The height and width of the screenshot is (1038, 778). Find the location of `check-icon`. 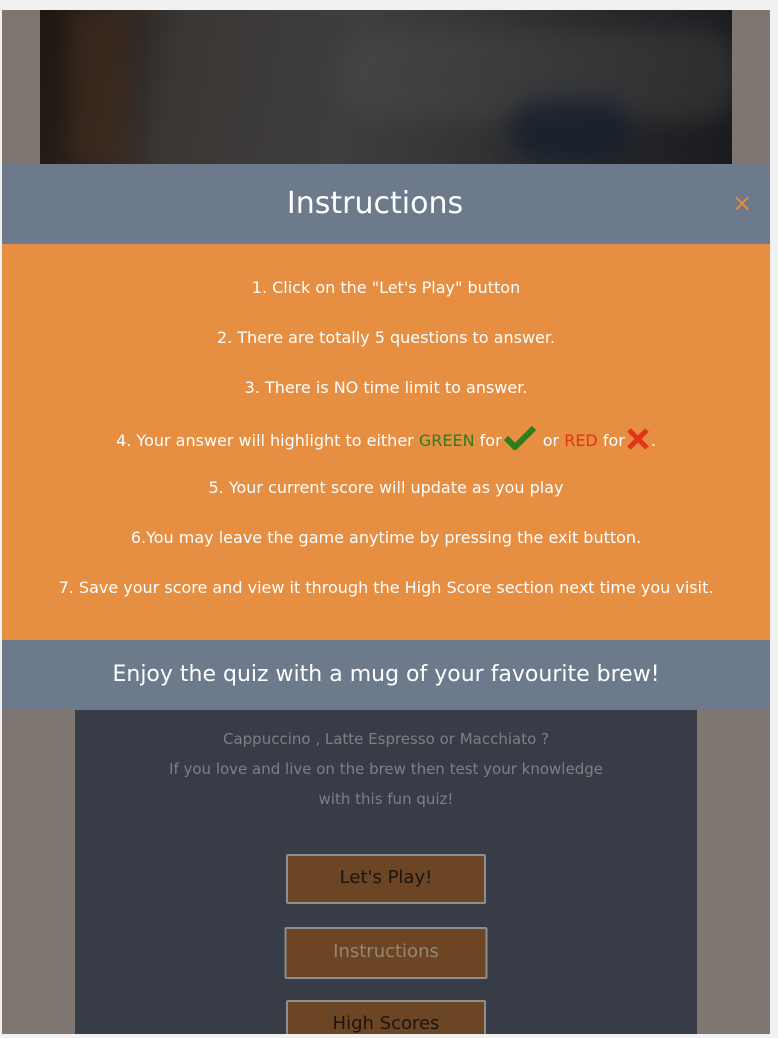

check-icon is located at coordinates (519, 441).